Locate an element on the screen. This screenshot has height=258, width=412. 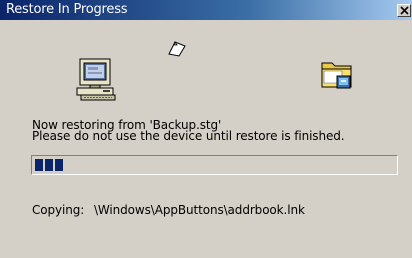
flying-paper-icon is located at coordinates (177, 49).